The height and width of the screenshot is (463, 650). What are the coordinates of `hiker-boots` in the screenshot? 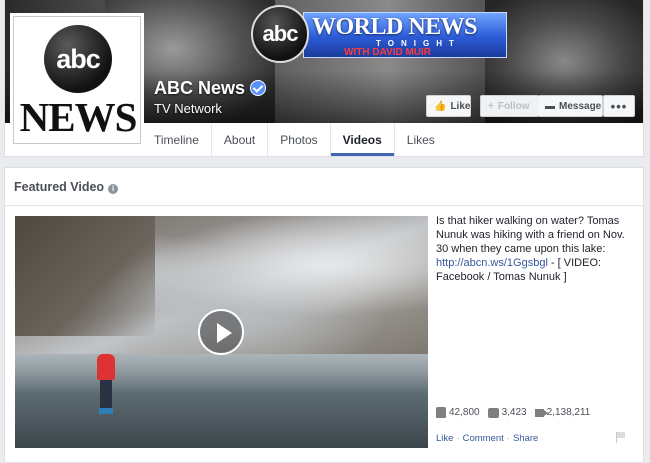 It's located at (106, 411).